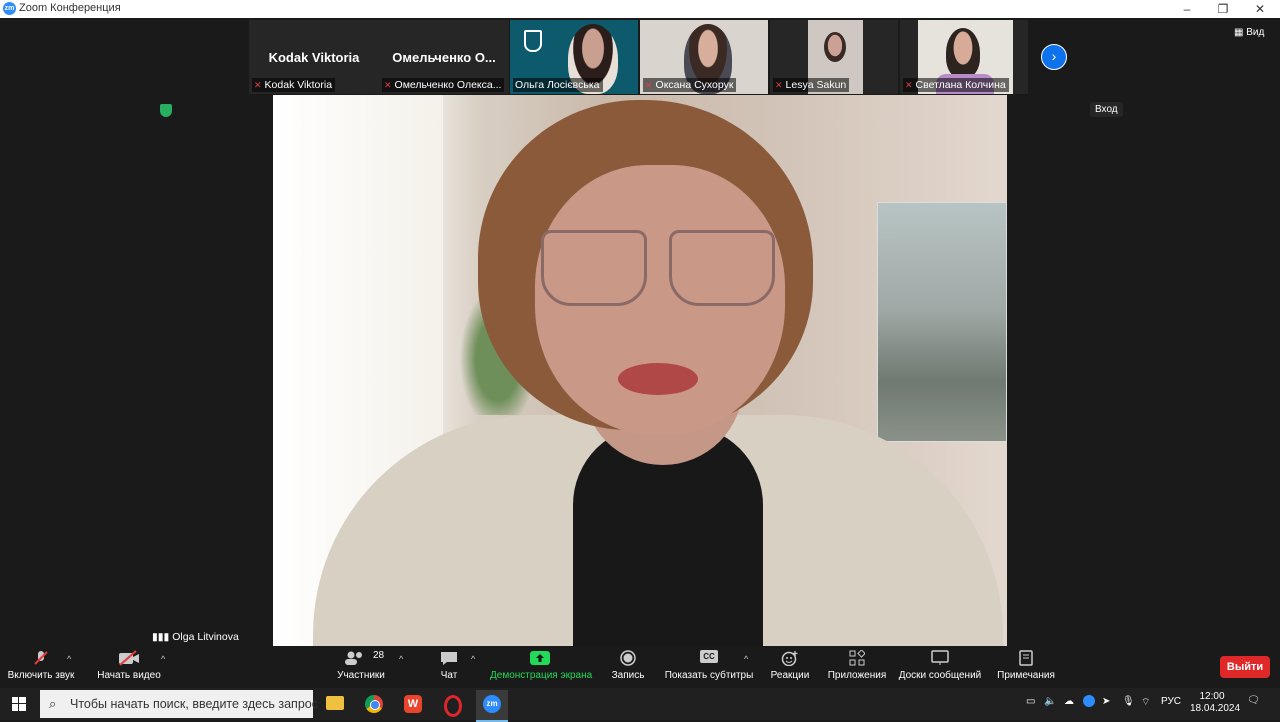 The image size is (1280, 722). Describe the element at coordinates (1054, 57) in the screenshot. I see `gallery-next-button: ›` at that location.